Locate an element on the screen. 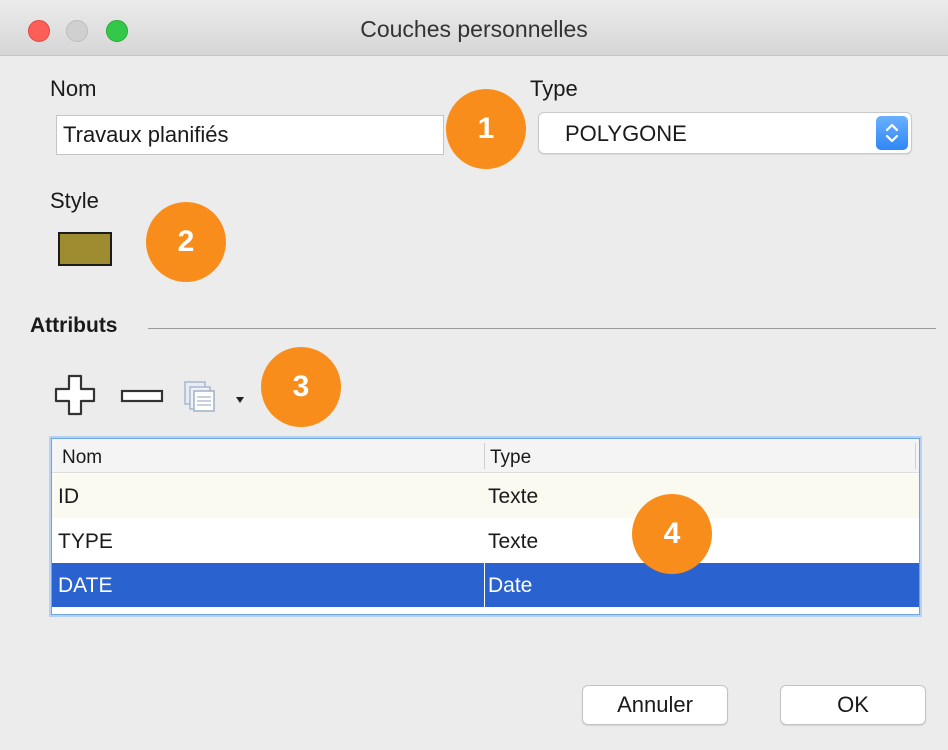 The width and height of the screenshot is (948, 750). callout-badge-3: 3 is located at coordinates (301, 387).